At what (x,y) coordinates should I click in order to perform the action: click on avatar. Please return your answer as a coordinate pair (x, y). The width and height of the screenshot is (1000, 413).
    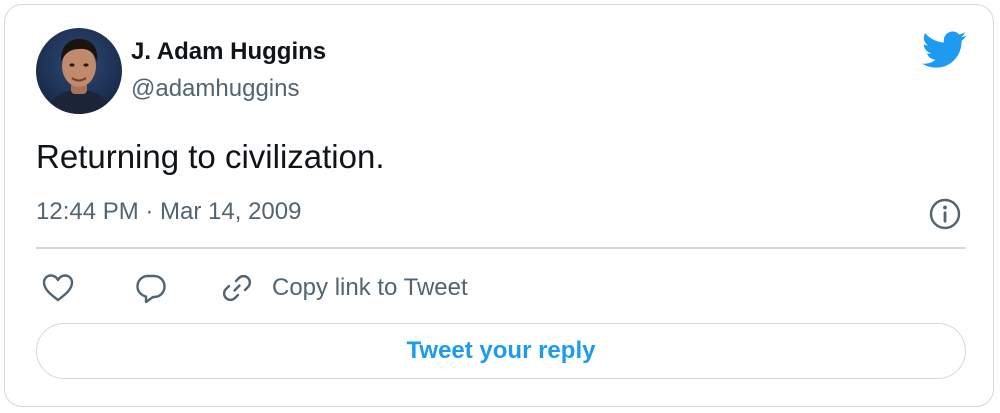
    Looking at the image, I should click on (79, 71).